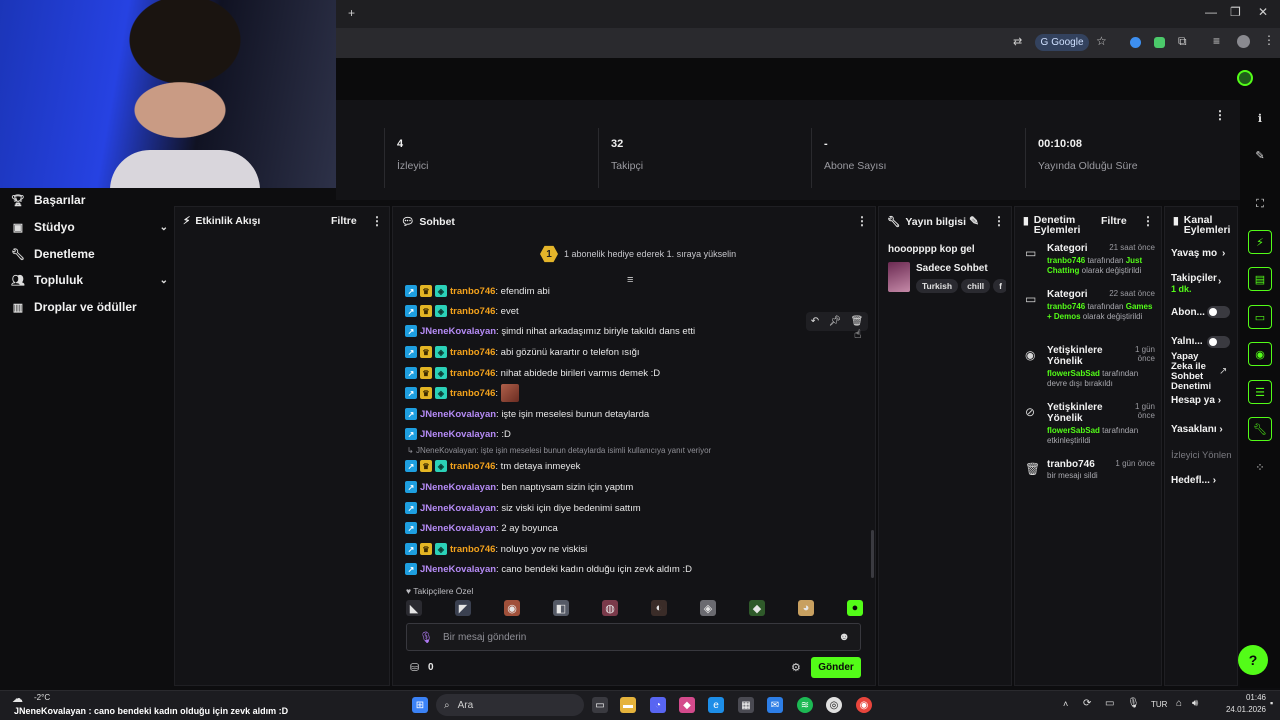  What do you see at coordinates (630, 280) in the screenshot?
I see `collapse-icon: ≡` at bounding box center [630, 280].